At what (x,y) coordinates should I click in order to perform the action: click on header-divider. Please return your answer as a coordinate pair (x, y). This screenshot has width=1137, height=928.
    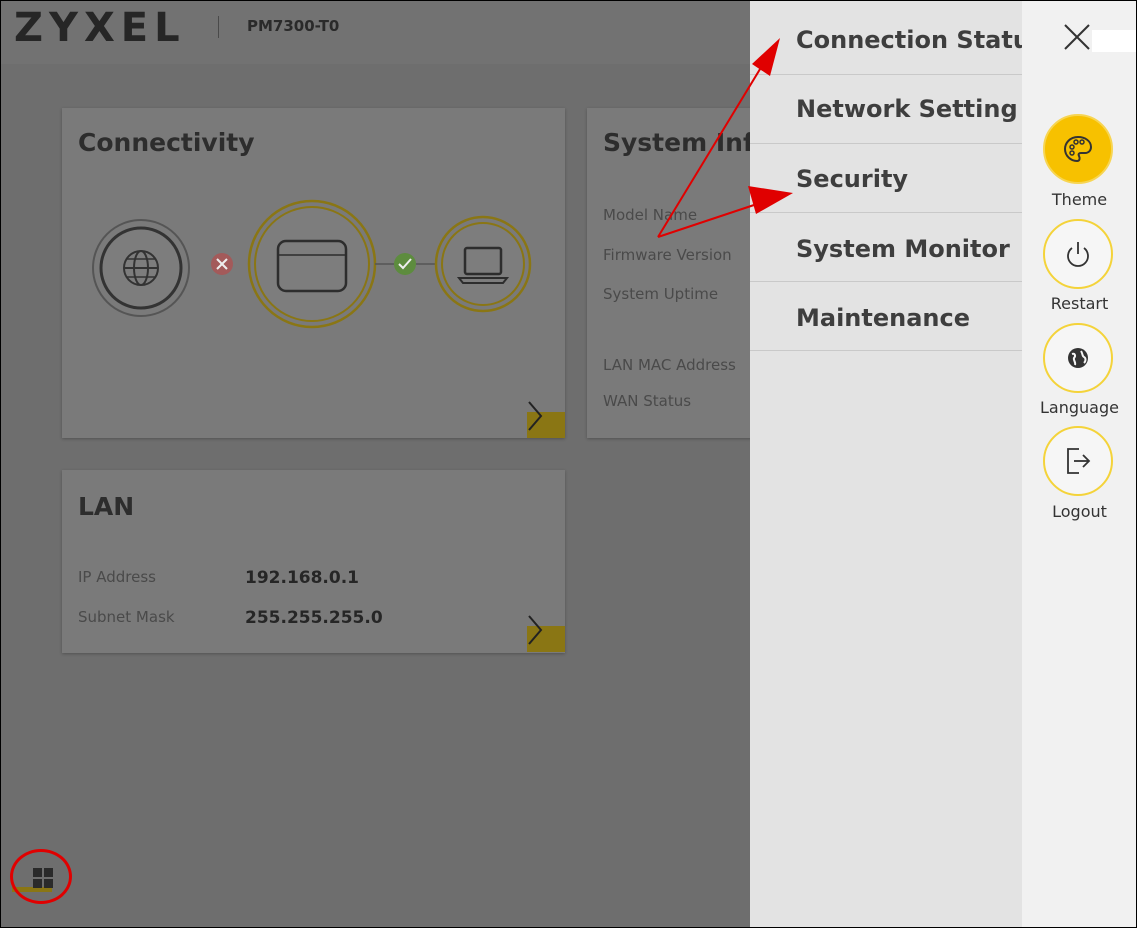
    Looking at the image, I should click on (218, 27).